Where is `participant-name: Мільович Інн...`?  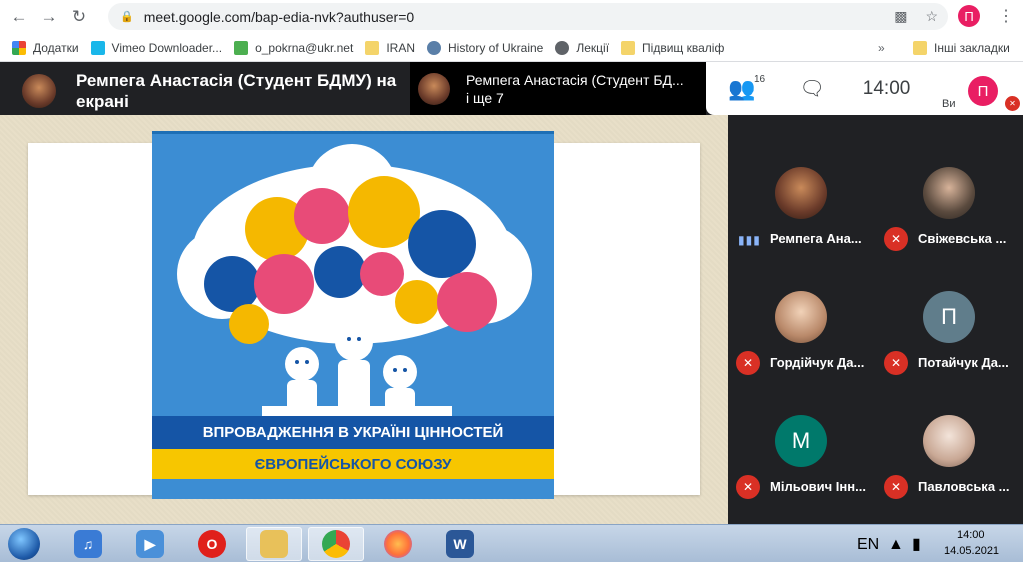
participant-name: Мільович Інн... is located at coordinates (818, 486).